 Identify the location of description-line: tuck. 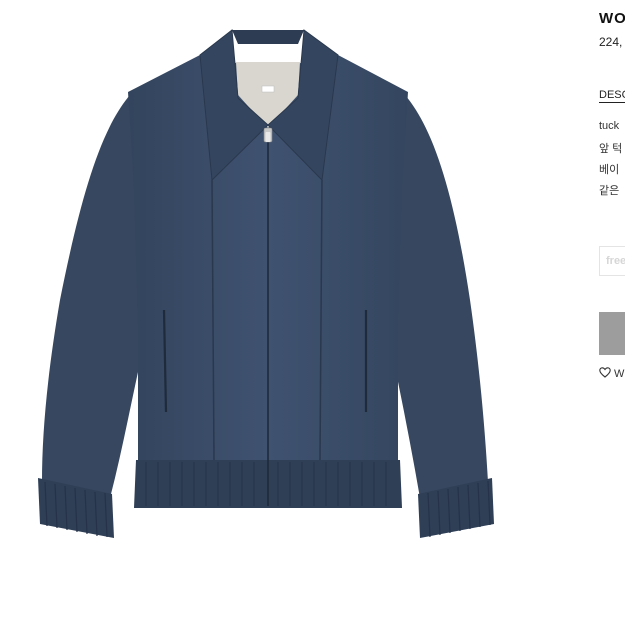
(609, 126).